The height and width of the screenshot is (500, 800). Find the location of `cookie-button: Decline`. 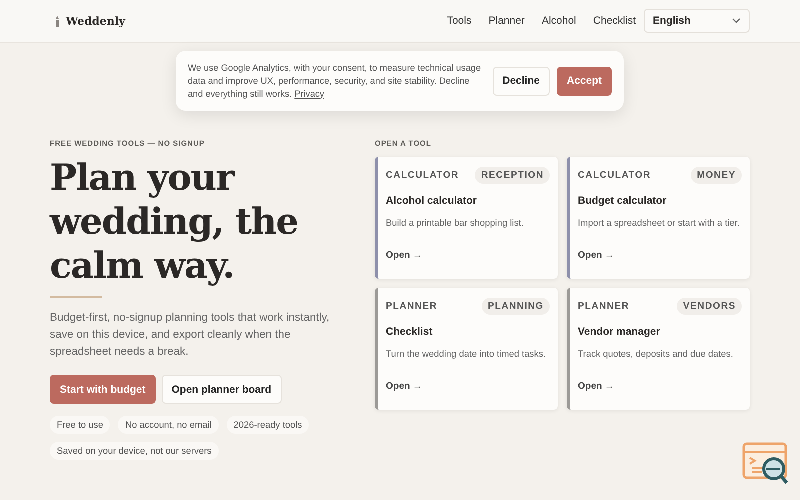

cookie-button: Decline is located at coordinates (521, 81).